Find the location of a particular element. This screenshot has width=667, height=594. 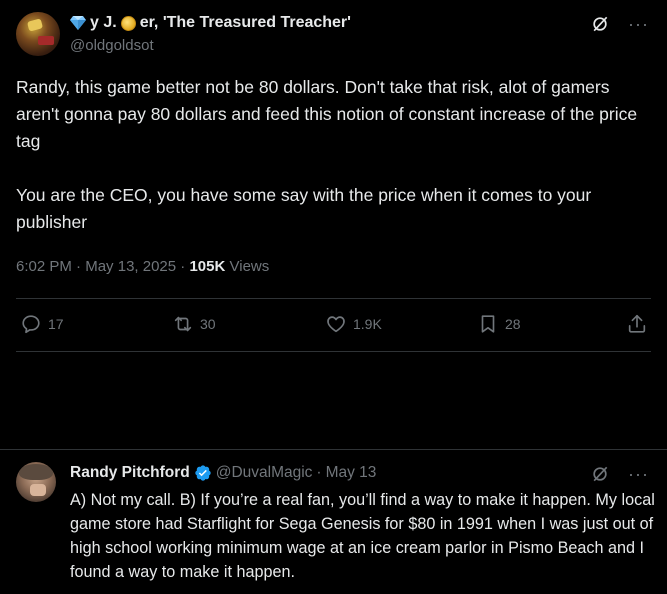

display-name: y J. er, 'The Treasured Treacher' is located at coordinates (210, 23).